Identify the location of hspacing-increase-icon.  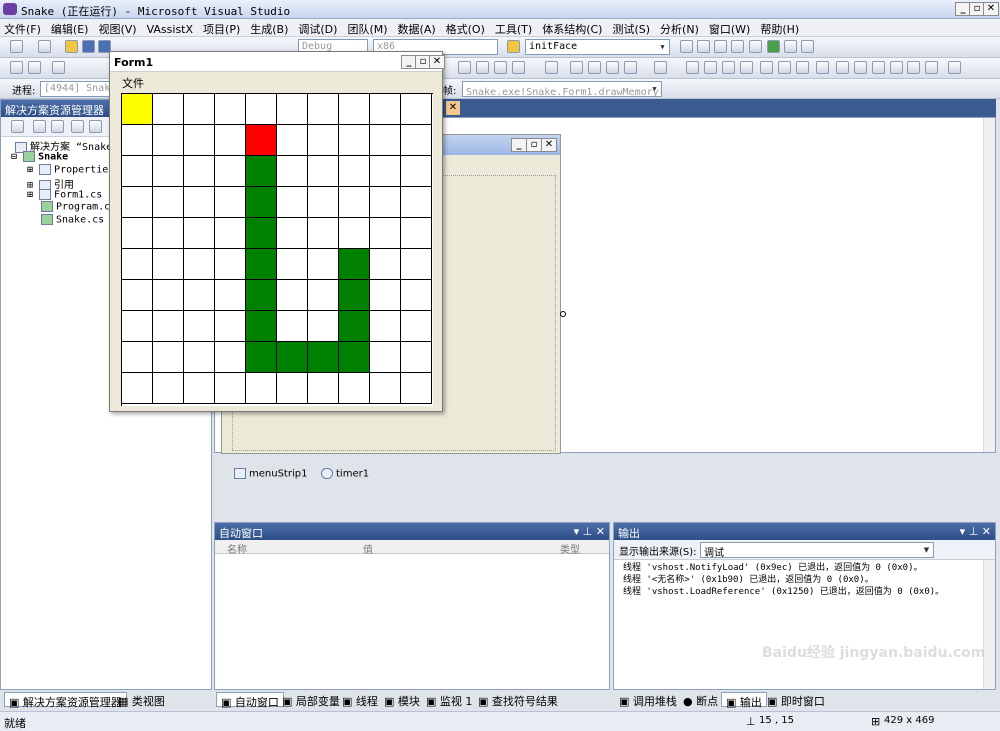
(692, 67).